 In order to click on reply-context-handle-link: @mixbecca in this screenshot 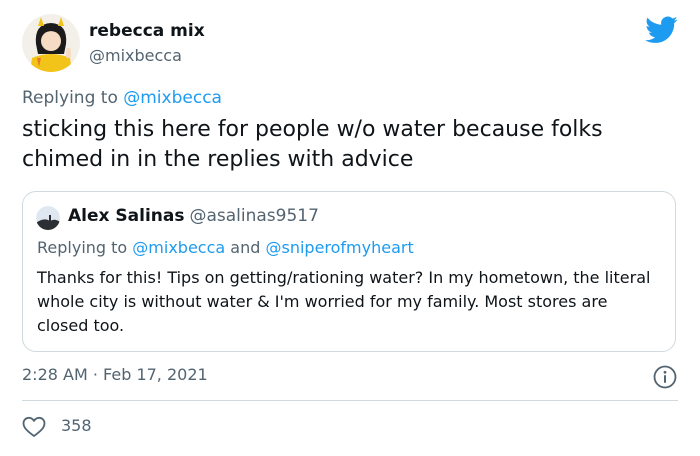, I will do `click(172, 98)`.